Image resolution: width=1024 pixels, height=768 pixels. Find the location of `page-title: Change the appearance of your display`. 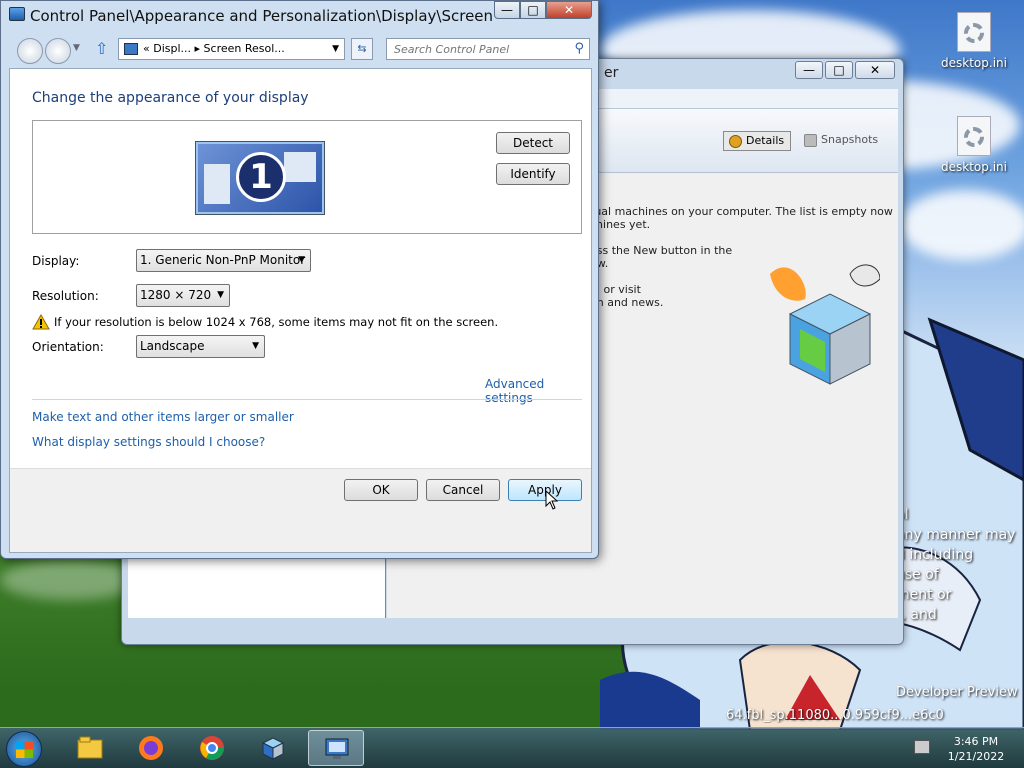

page-title: Change the appearance of your display is located at coordinates (170, 98).